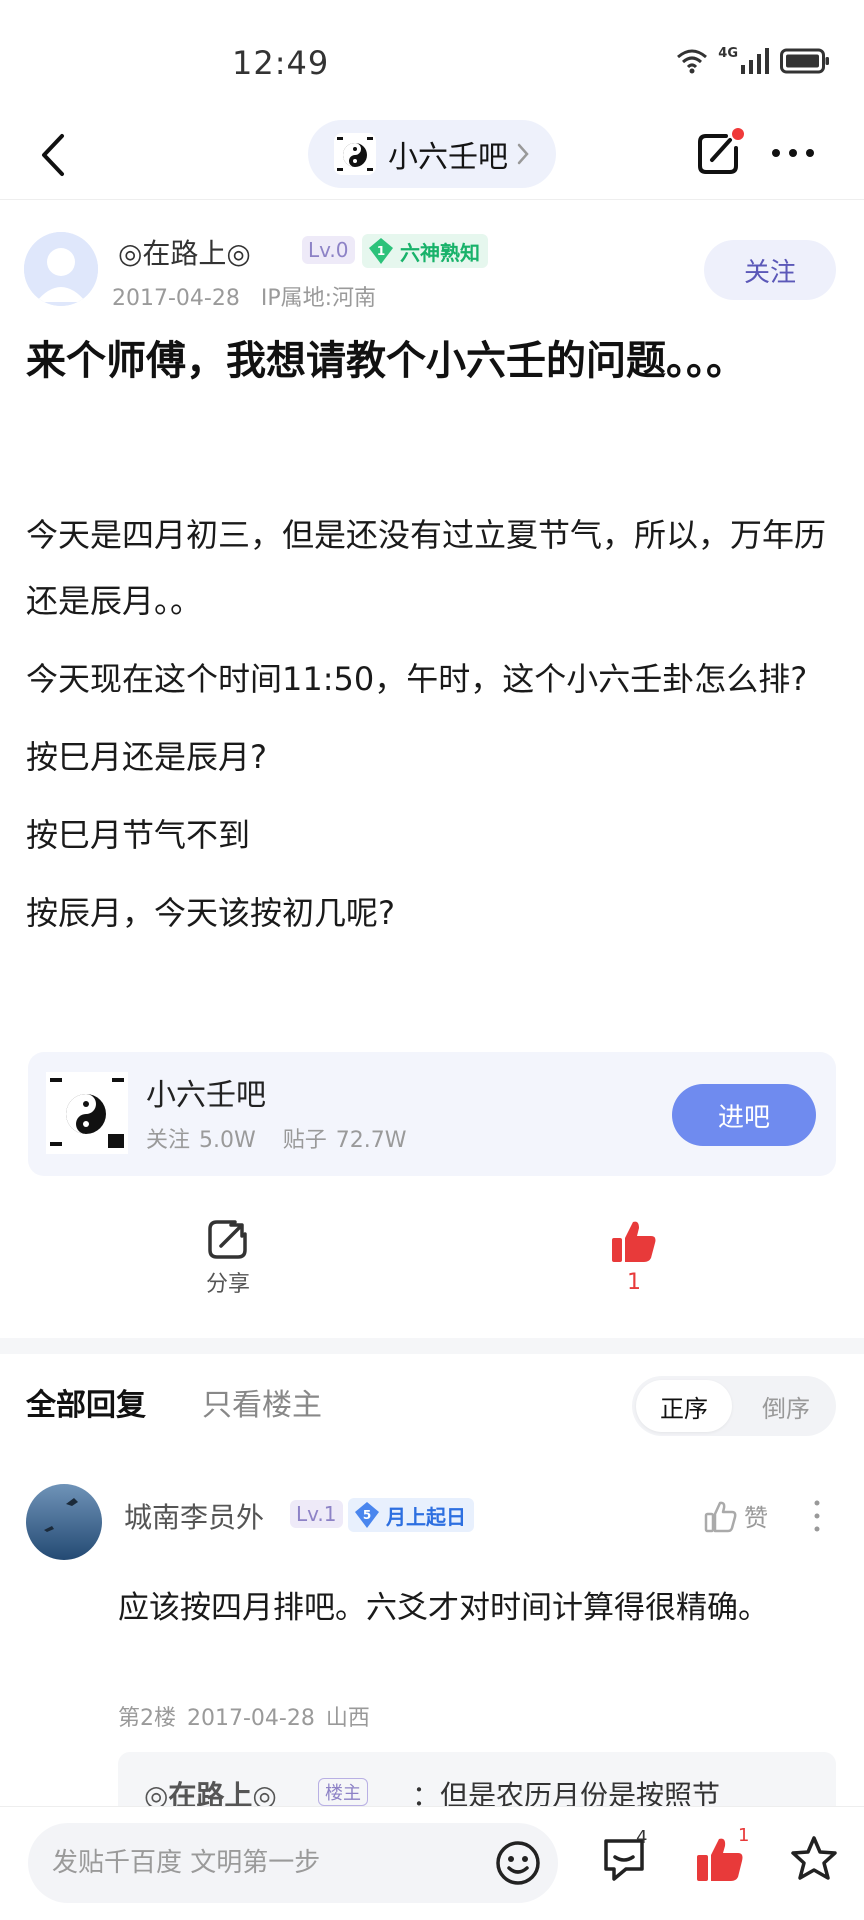 Image resolution: width=864 pixels, height=1920 pixels. What do you see at coordinates (210, 913) in the screenshot?
I see `post-paragraph: 按辰月，今天该按初几呢?` at bounding box center [210, 913].